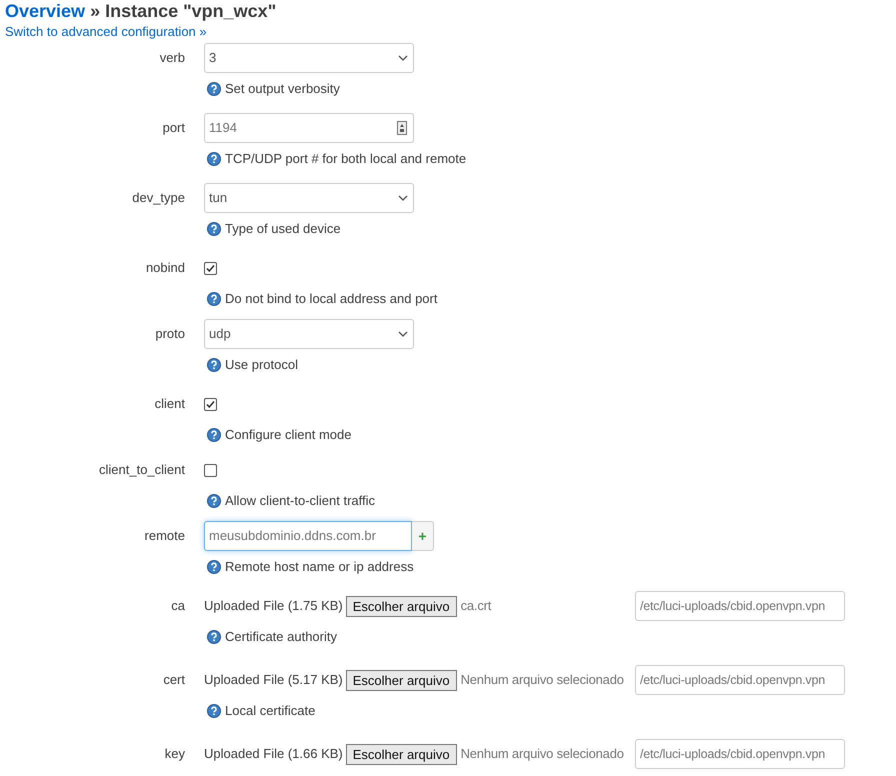 The image size is (896, 776). I want to click on help-text: Configure client mode, so click(288, 435).